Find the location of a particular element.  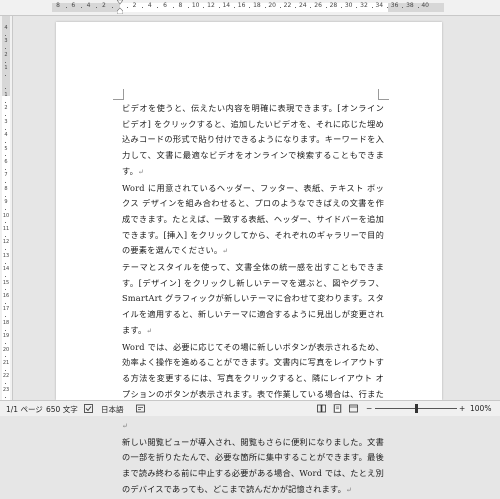

ruler-tick-label: 36 is located at coordinates (394, 5).